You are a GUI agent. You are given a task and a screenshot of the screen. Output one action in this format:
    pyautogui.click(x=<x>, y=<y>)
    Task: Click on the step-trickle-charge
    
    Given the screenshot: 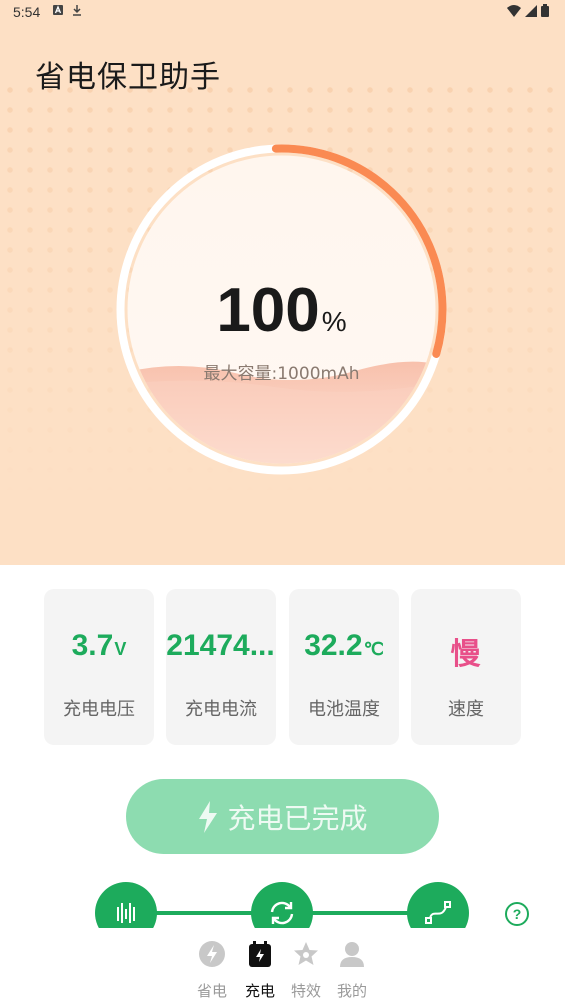 What is the action you would take?
    pyautogui.click(x=438, y=905)
    